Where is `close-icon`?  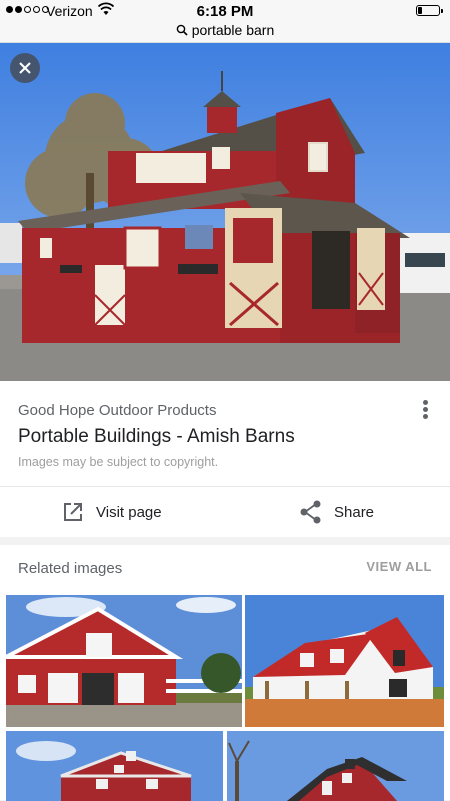
close-icon is located at coordinates (25, 68).